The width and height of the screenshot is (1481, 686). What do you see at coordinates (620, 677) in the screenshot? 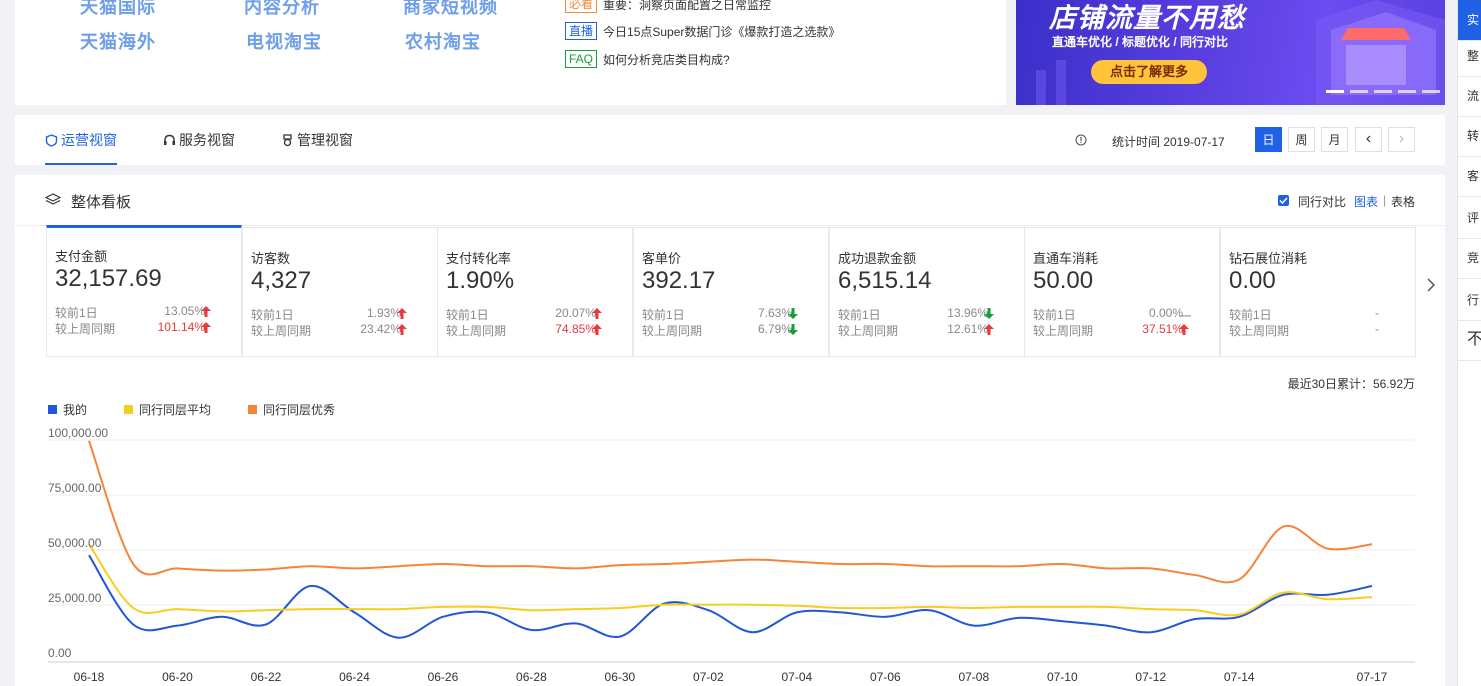
I see `x-tick-label: 06-30` at bounding box center [620, 677].